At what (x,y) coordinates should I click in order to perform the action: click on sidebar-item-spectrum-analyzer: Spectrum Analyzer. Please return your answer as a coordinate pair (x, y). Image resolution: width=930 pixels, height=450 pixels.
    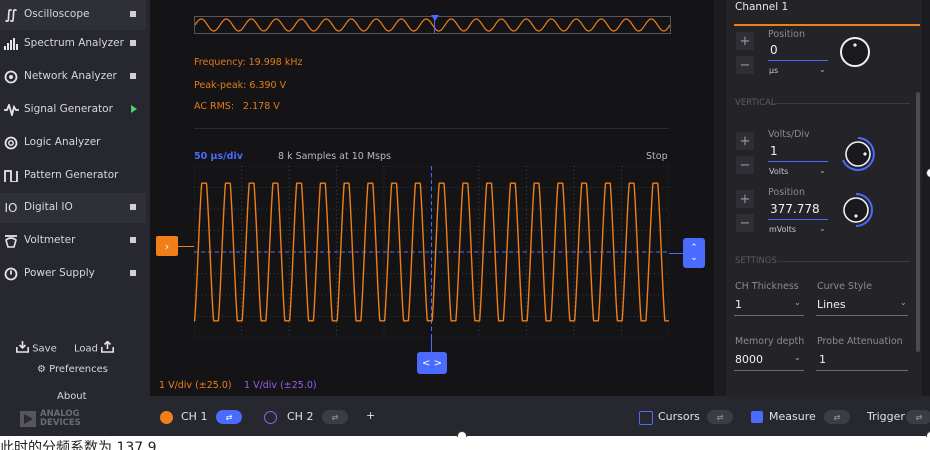
    Looking at the image, I should click on (73, 44).